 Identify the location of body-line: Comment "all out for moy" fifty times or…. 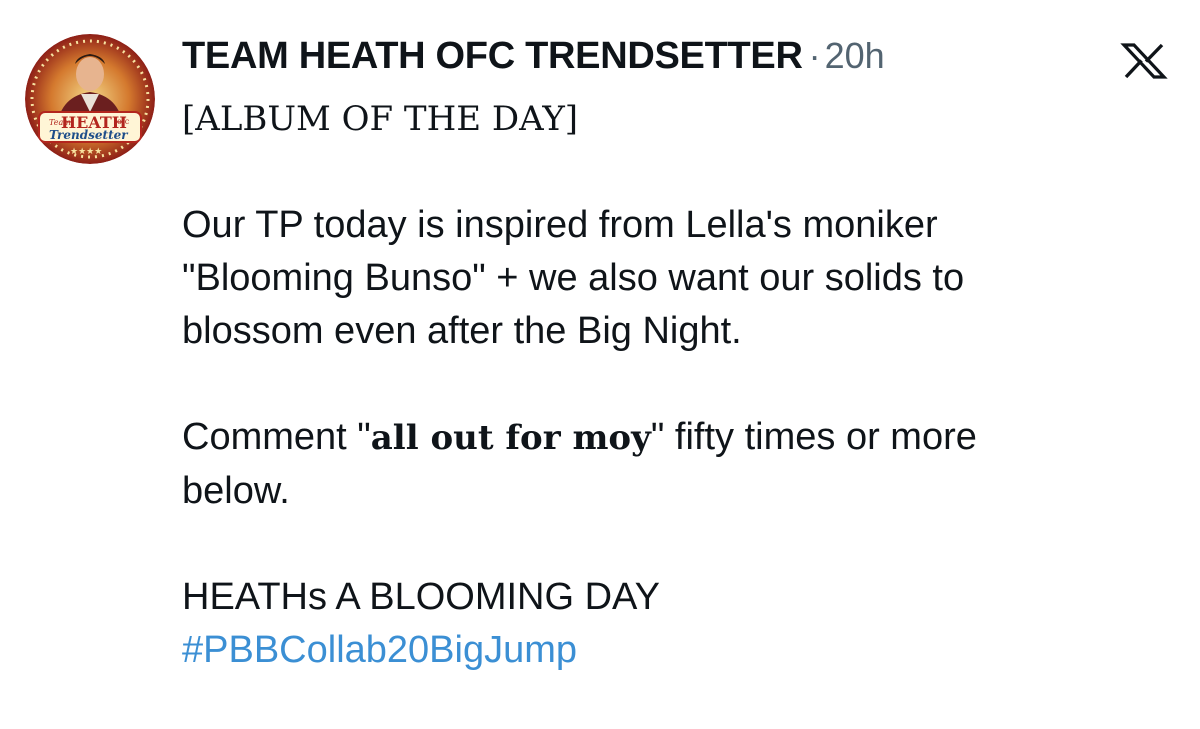
(677, 438).